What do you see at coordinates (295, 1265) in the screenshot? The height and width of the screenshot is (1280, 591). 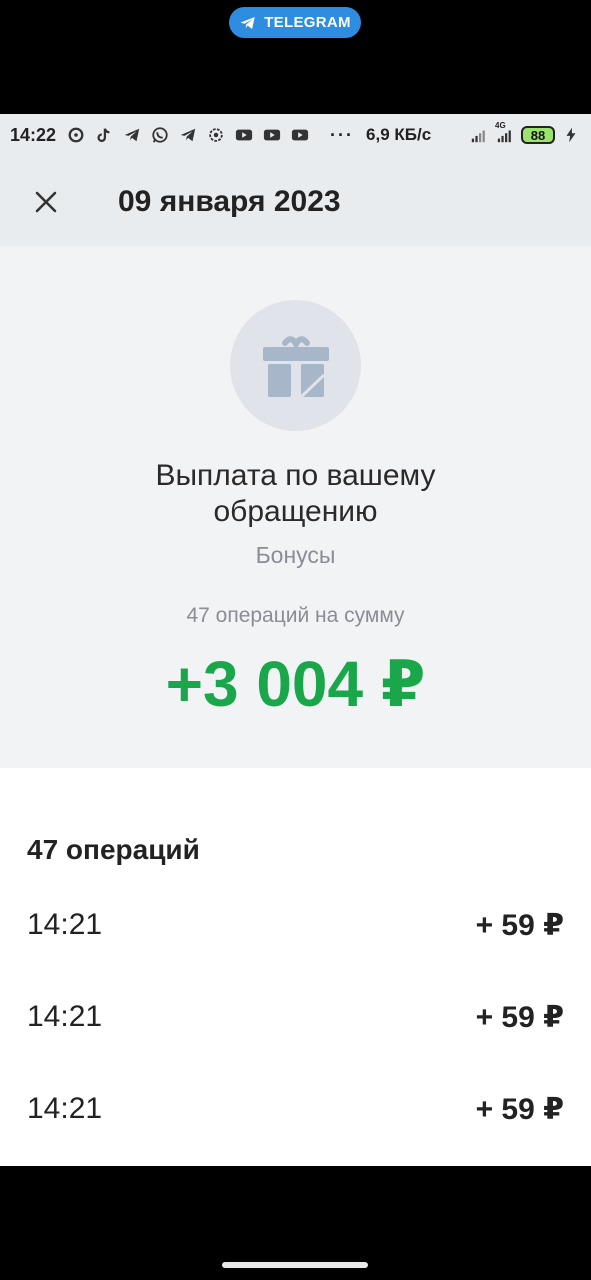 I see `home-indicator` at bounding box center [295, 1265].